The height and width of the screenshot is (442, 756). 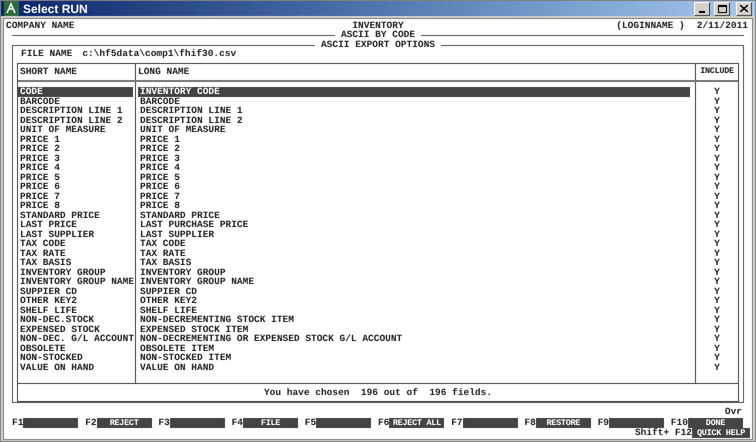 I want to click on long-name-cell: PRICE 5, so click(x=414, y=177).